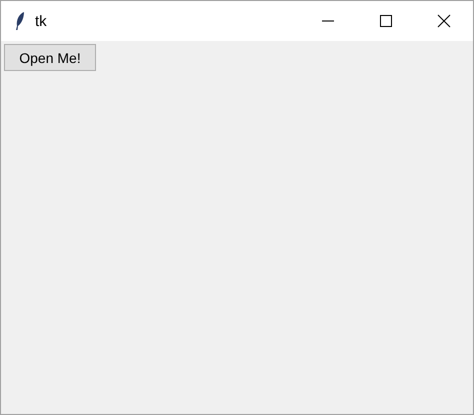 The height and width of the screenshot is (415, 474). Describe the element at coordinates (41, 21) in the screenshot. I see `window-title: tk` at that location.